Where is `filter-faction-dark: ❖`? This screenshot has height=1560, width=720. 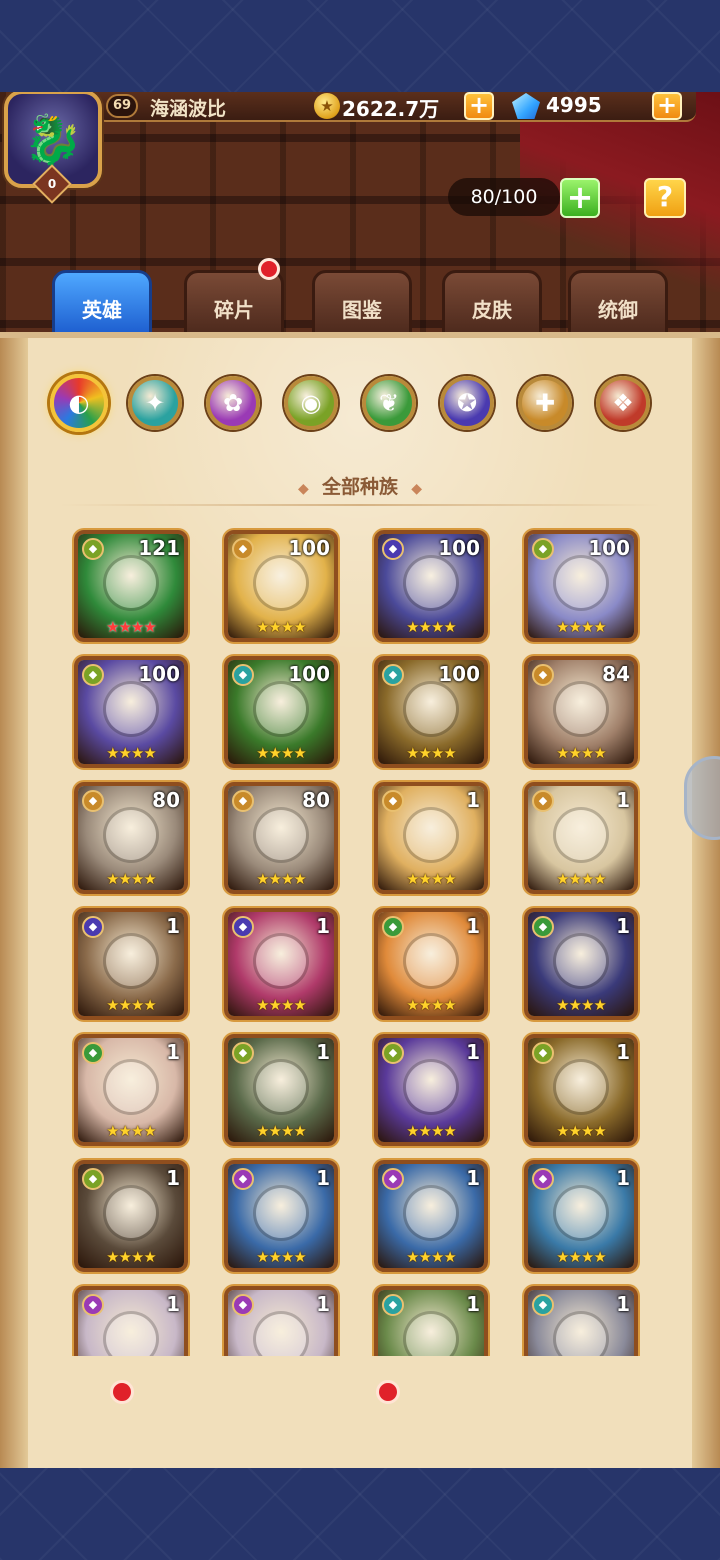
filter-faction-dark: ❖ is located at coordinates (623, 403).